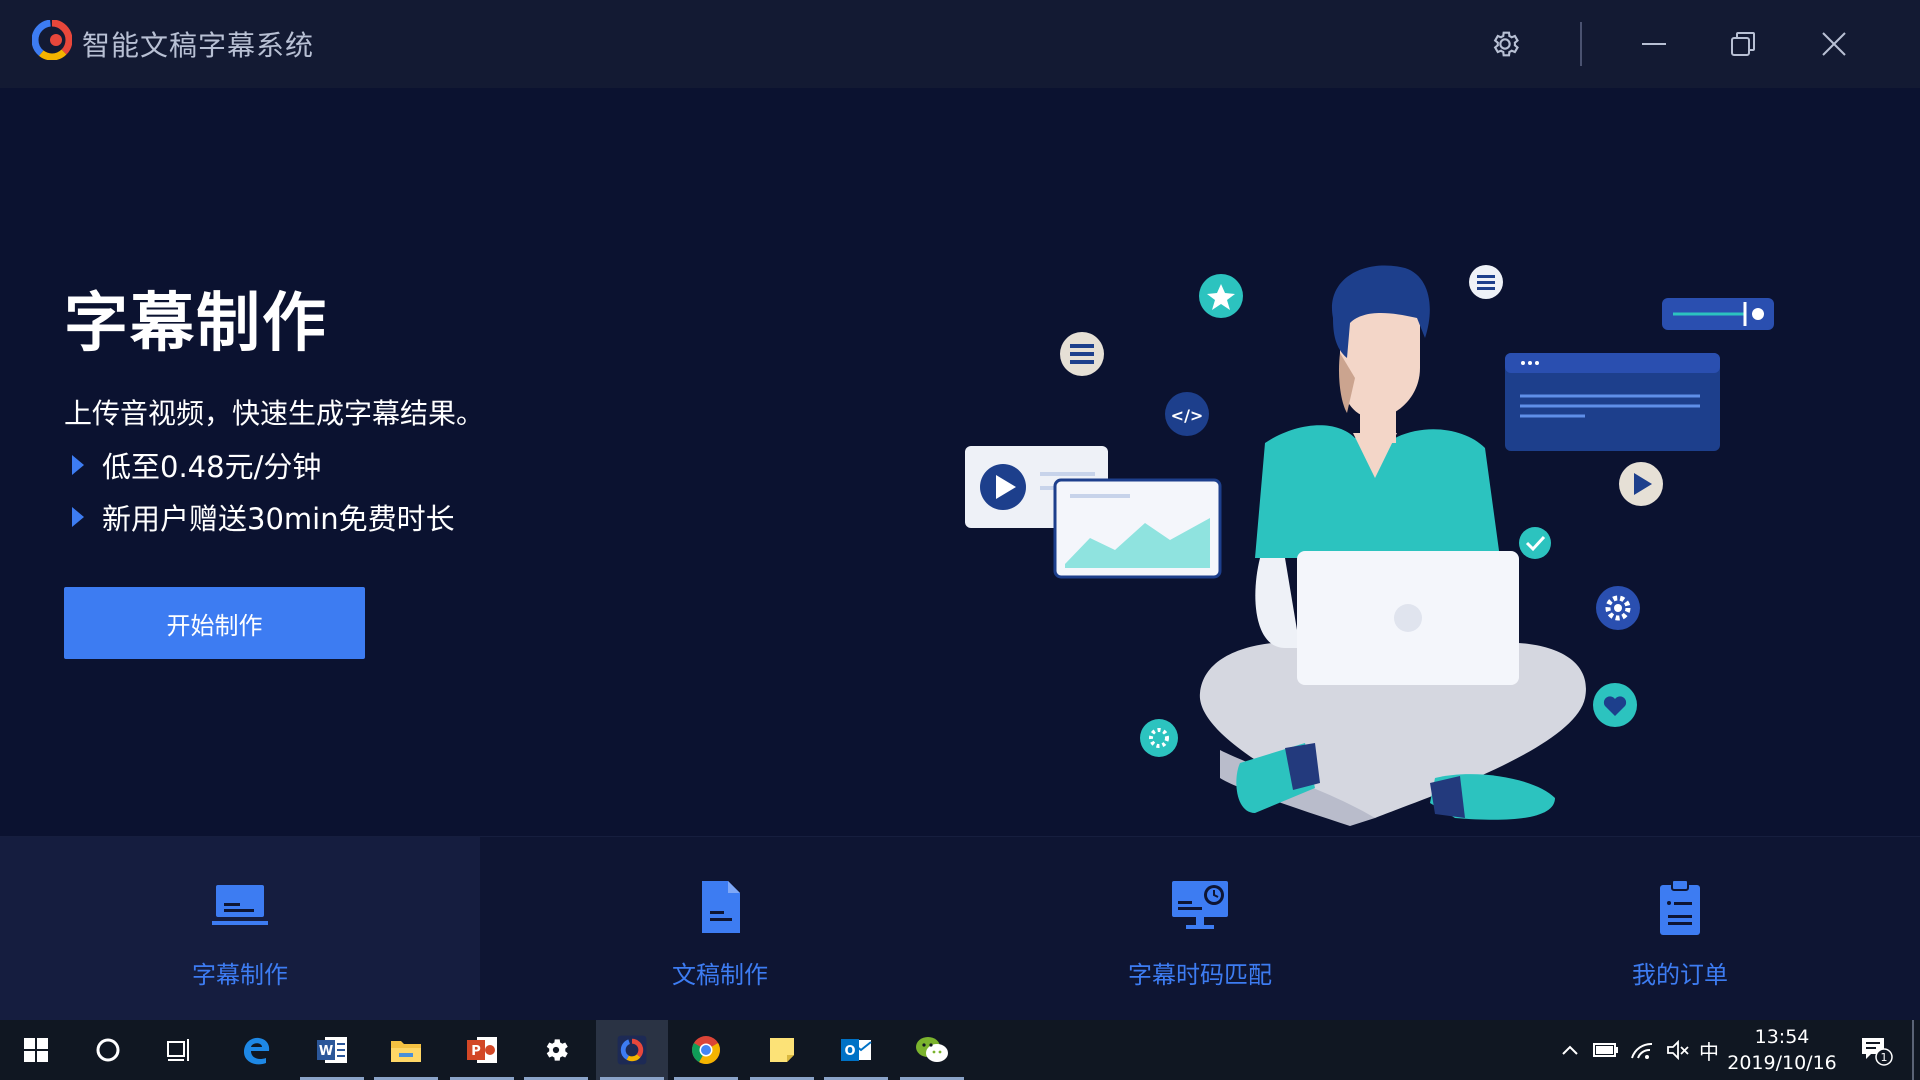 This screenshot has width=1920, height=1080. I want to click on hero-bullet: 新用户赠送30min免费时长, so click(263, 517).